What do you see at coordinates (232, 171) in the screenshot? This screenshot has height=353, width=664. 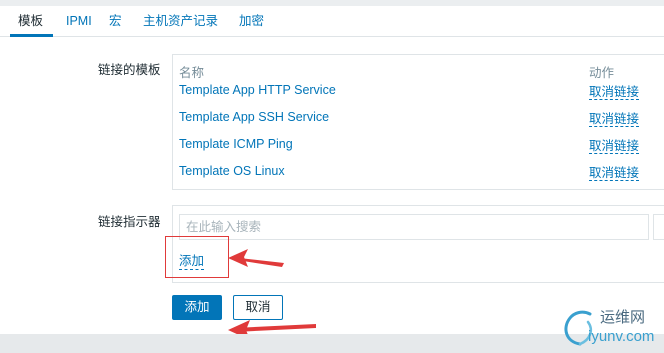 I see `template-name-link: Template OS Linux` at bounding box center [232, 171].